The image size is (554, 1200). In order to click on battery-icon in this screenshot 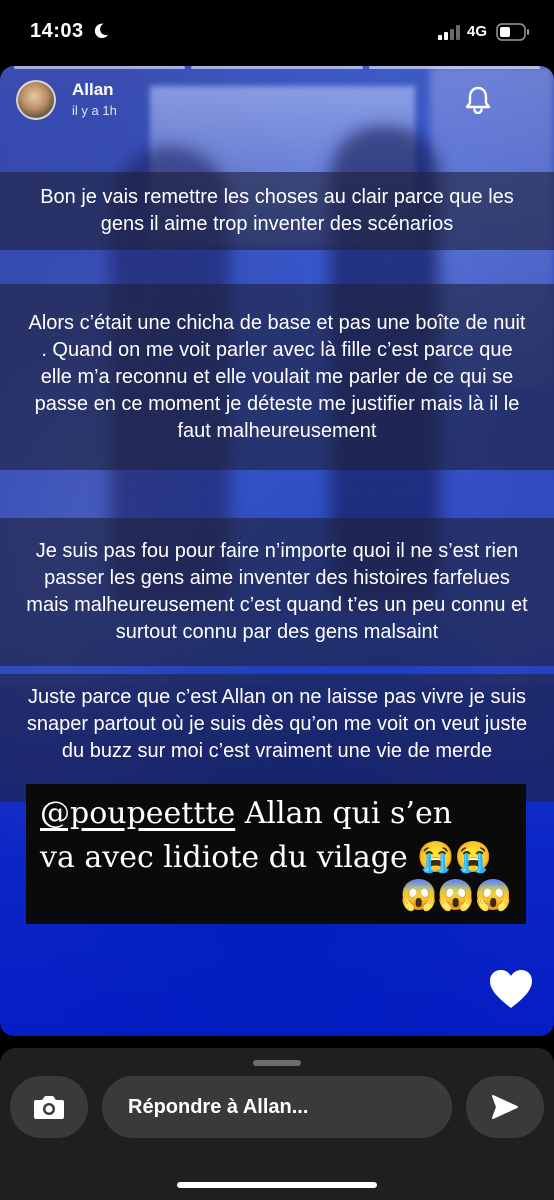, I will do `click(512, 32)`.